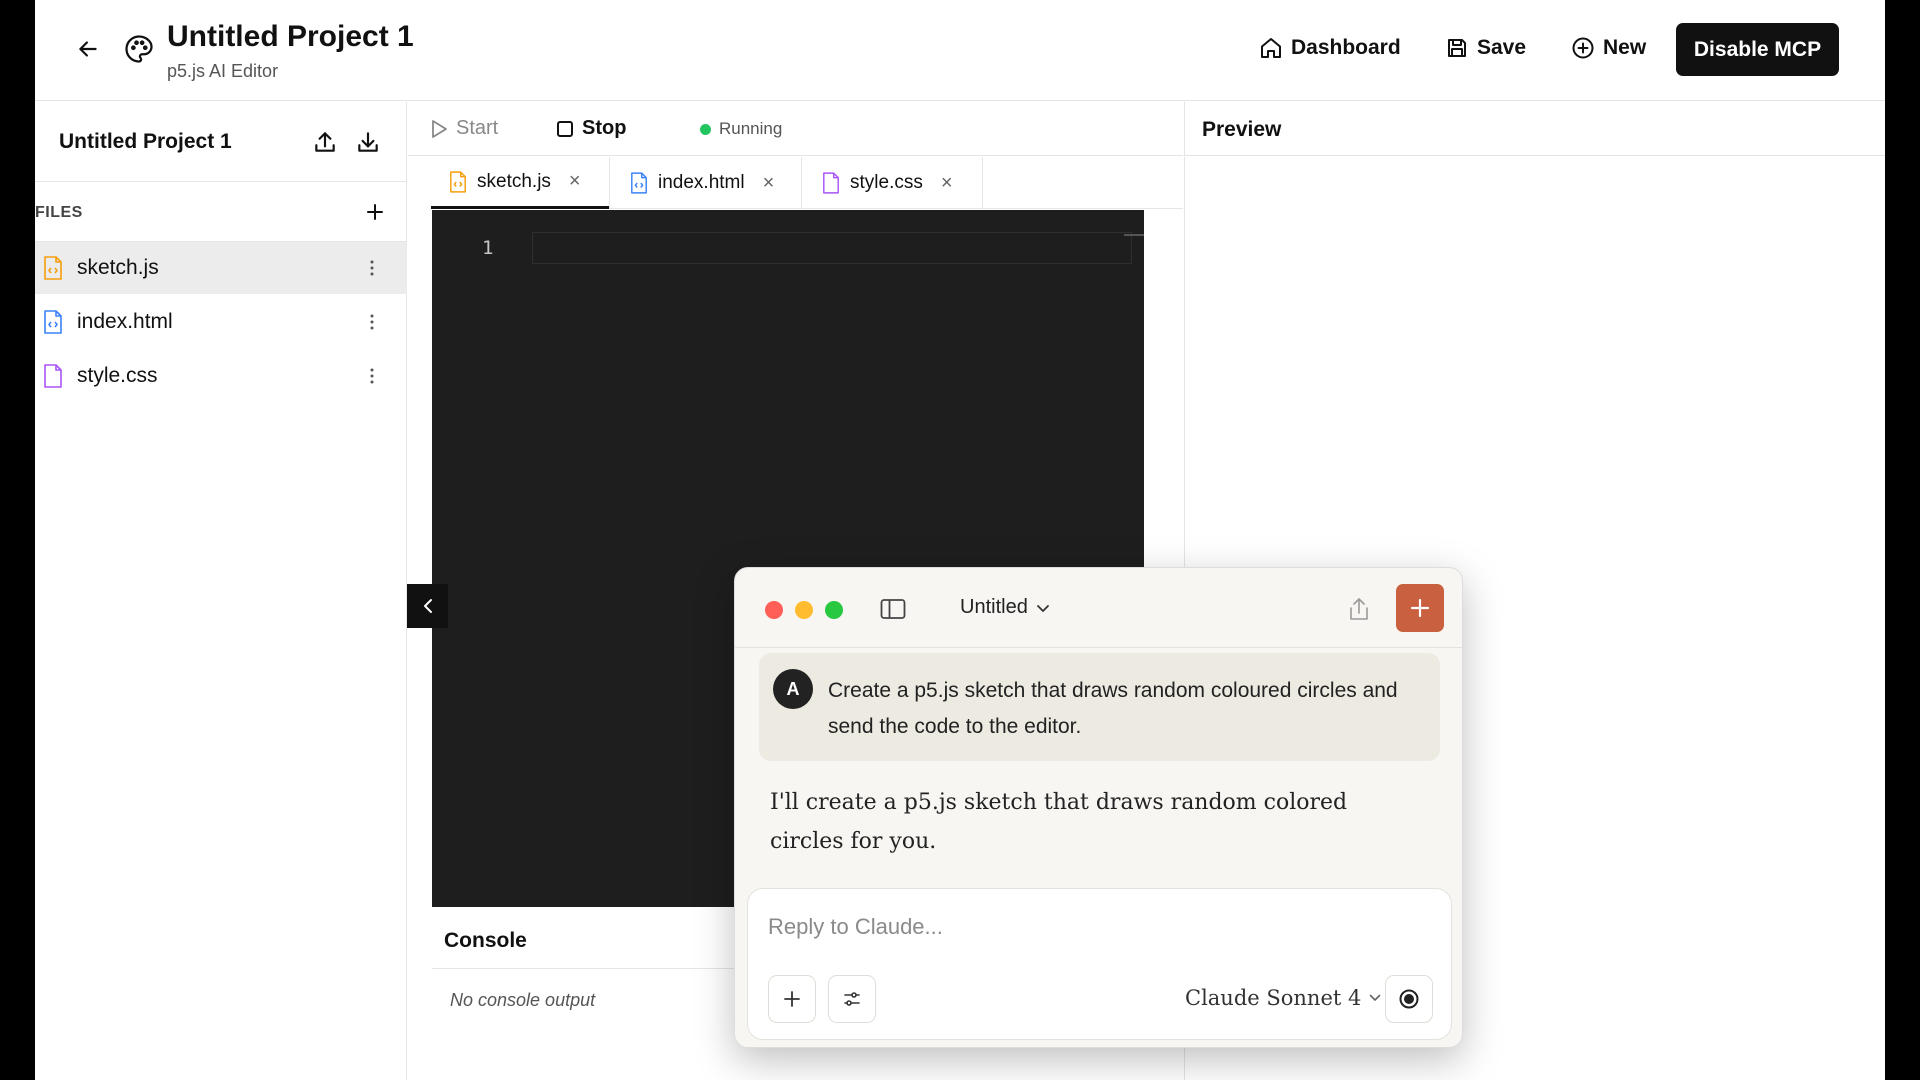 This screenshot has width=1920, height=1080. I want to click on collapse-sidebar-button, so click(427, 606).